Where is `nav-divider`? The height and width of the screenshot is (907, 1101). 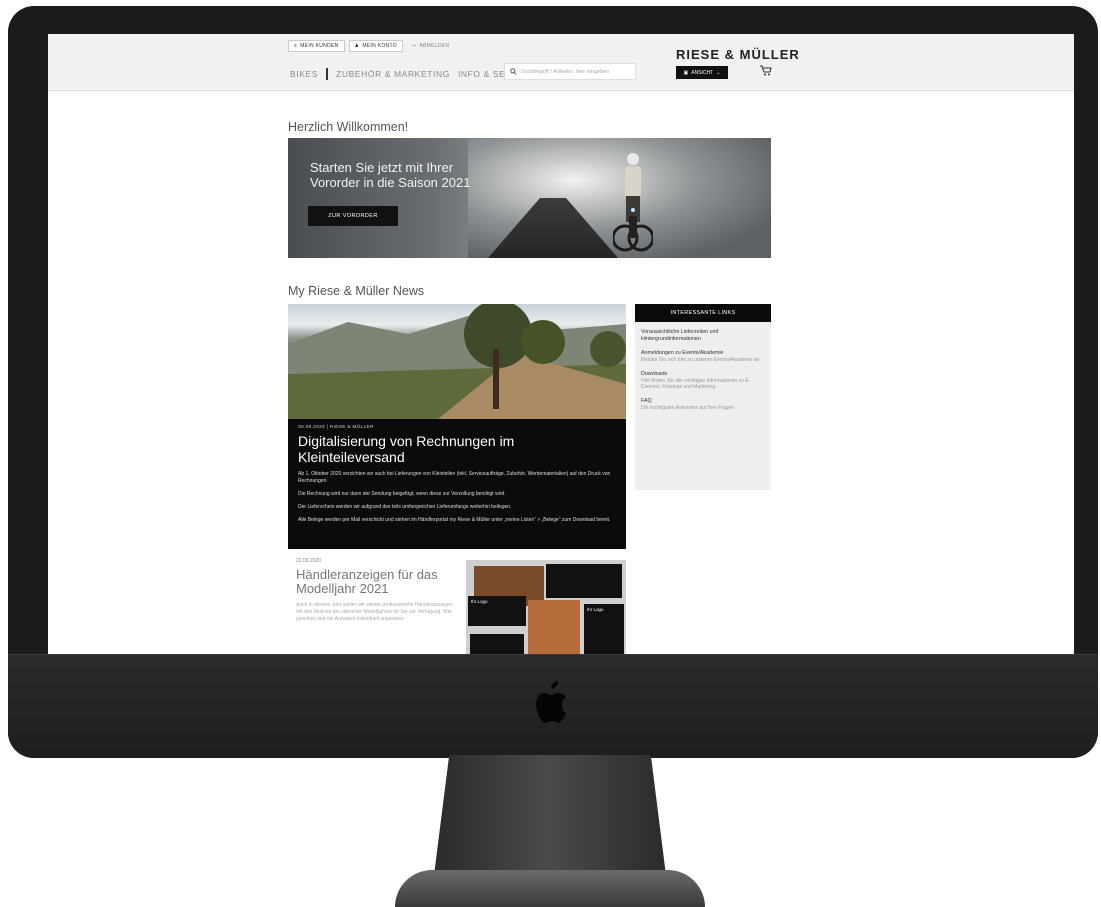
nav-divider is located at coordinates (327, 74).